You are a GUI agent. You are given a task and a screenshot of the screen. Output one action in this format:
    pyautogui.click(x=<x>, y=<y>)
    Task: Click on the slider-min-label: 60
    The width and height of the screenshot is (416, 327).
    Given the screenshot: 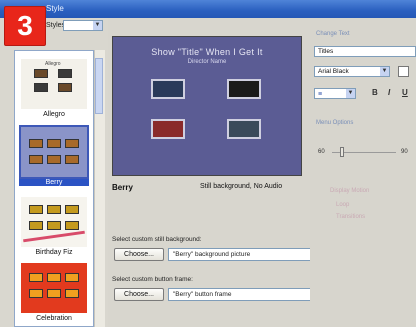 What is the action you would take?
    pyautogui.click(x=321, y=152)
    